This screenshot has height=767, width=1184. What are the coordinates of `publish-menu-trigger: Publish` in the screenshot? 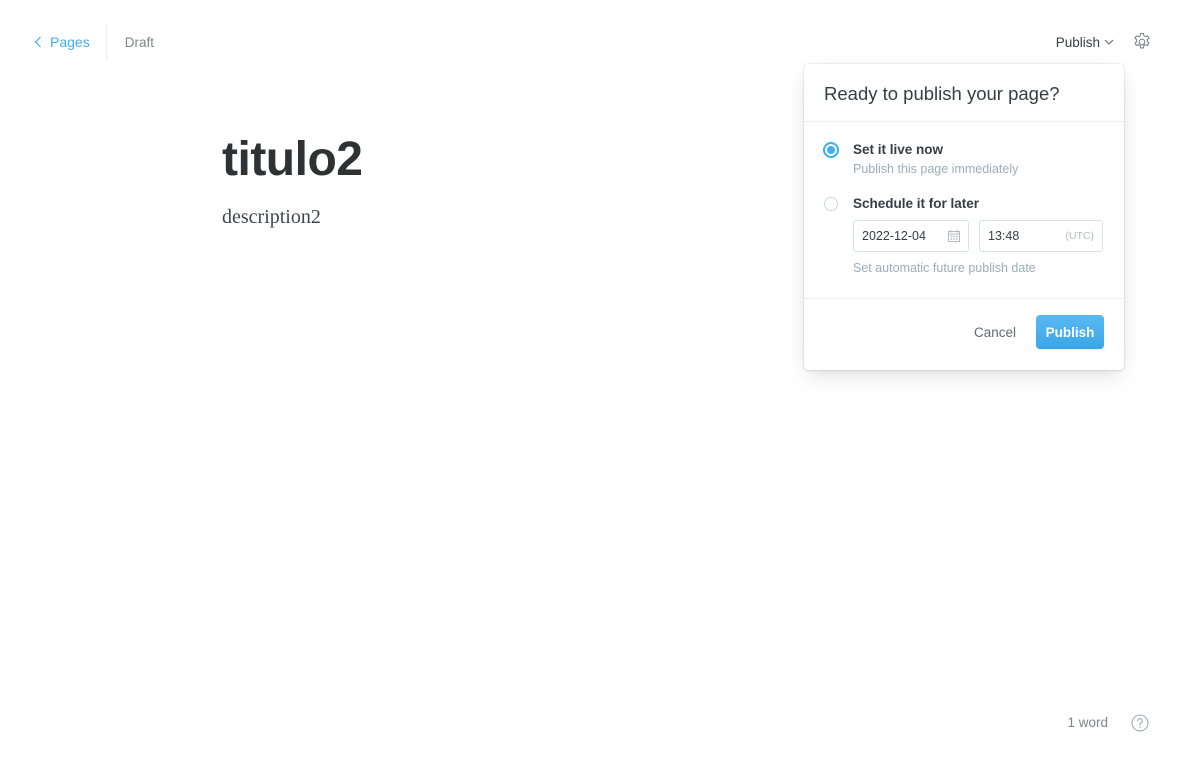 It's located at (1085, 42).